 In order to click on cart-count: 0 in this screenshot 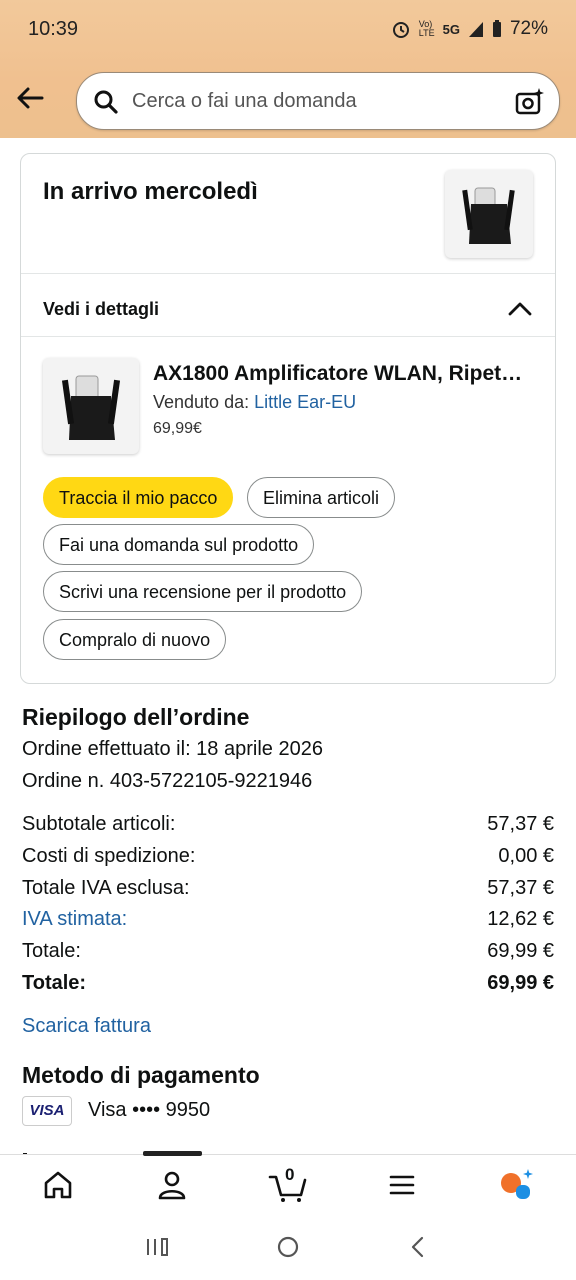, I will do `click(290, 1174)`.